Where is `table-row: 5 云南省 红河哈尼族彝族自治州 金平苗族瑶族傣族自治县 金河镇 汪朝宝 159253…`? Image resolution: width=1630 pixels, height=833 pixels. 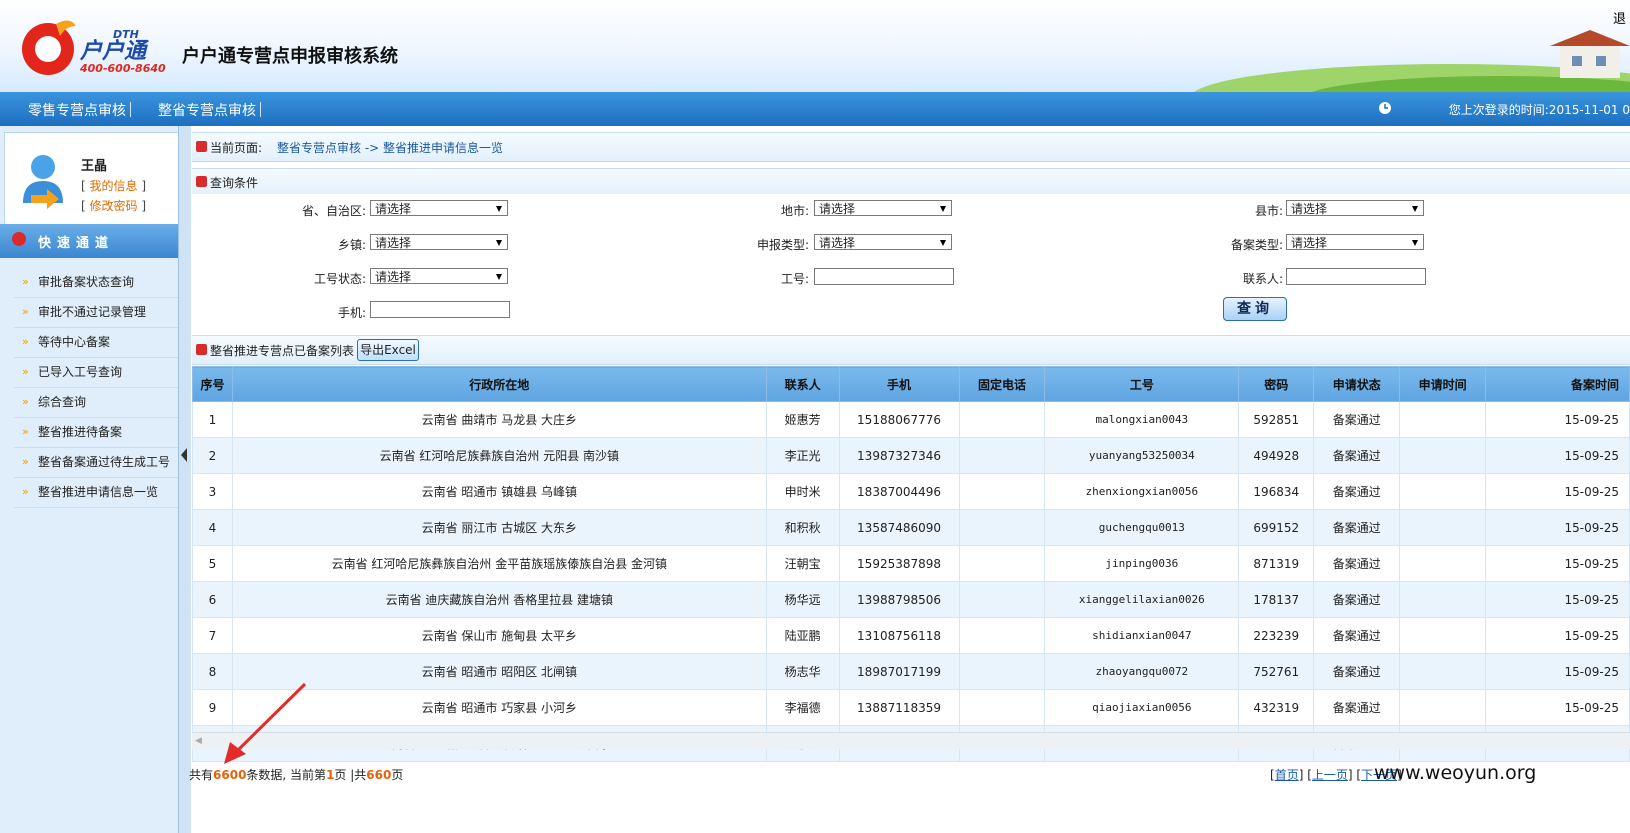 table-row: 5 云南省 红河哈尼族彝族自治州 金平苗族瑶族傣族自治县 金河镇 汪朝宝 159253… is located at coordinates (911, 563).